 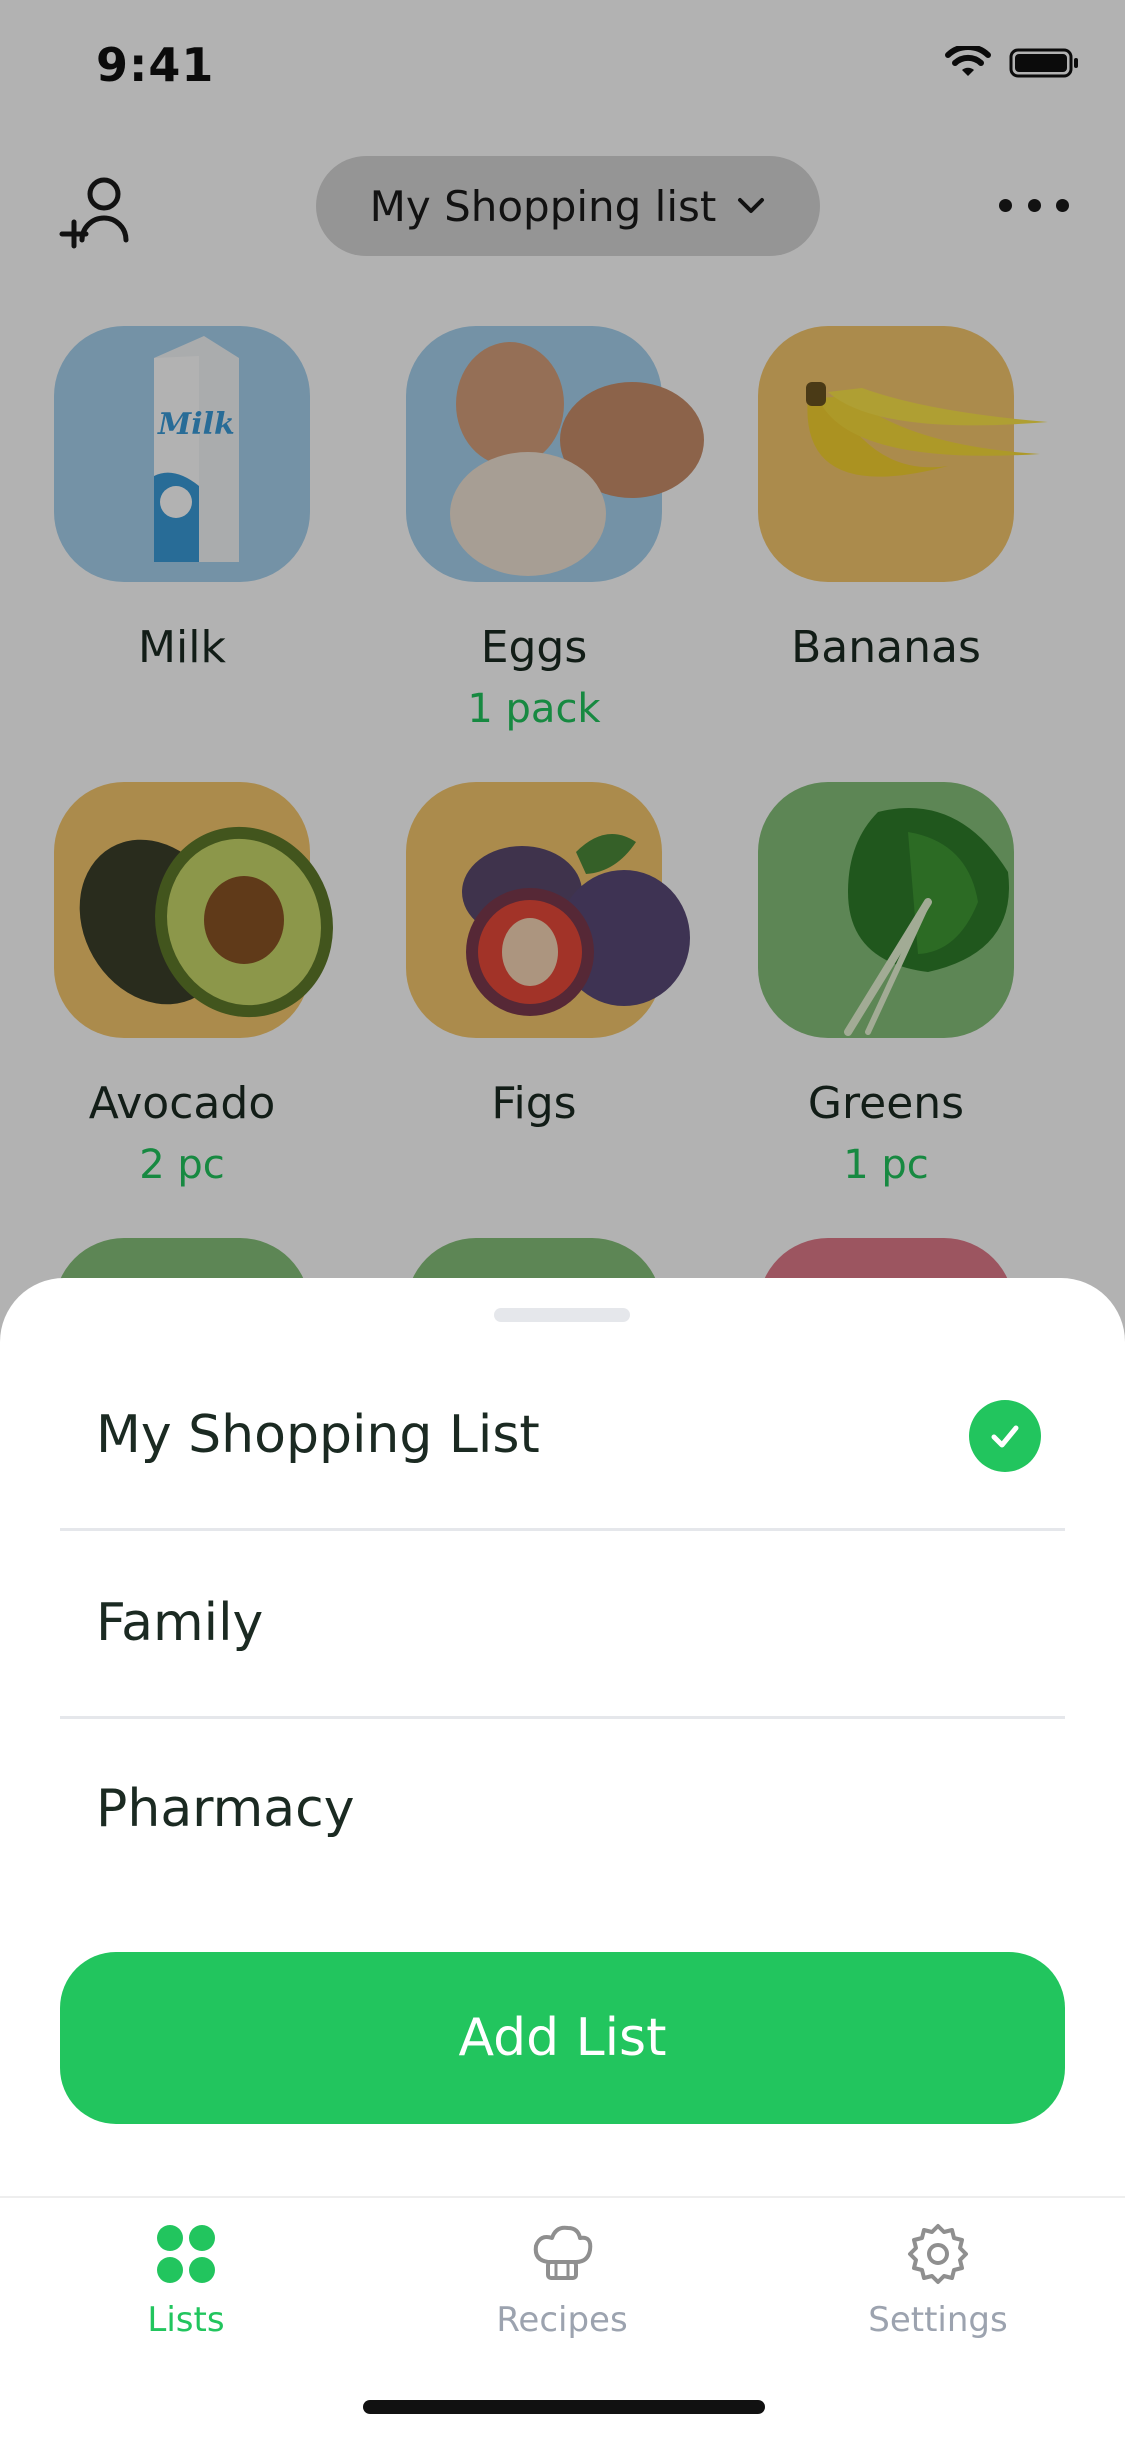 What do you see at coordinates (564, 2407) in the screenshot?
I see `home-indicator` at bounding box center [564, 2407].